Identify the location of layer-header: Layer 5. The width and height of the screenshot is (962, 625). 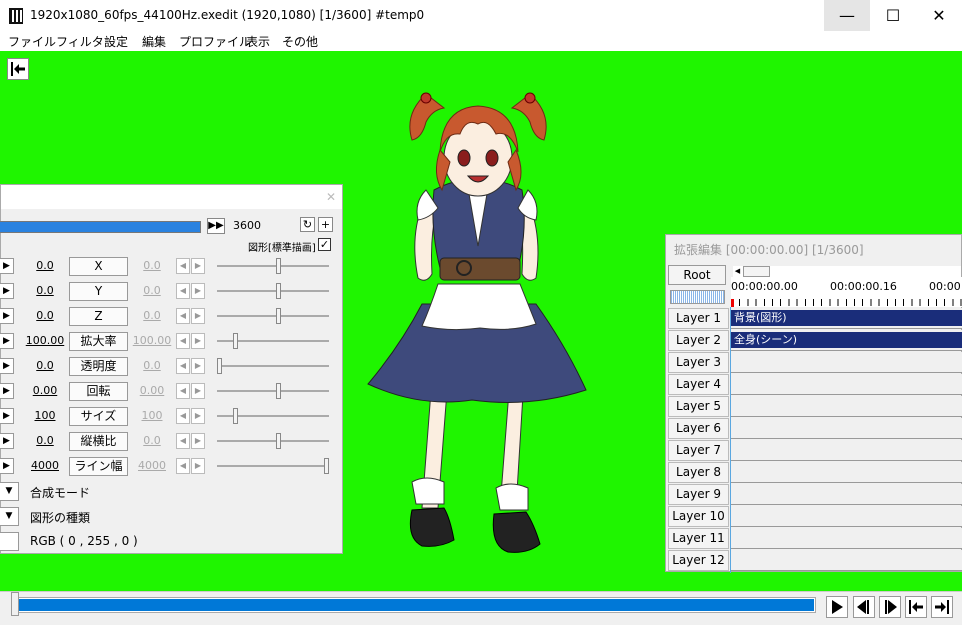
(698, 406).